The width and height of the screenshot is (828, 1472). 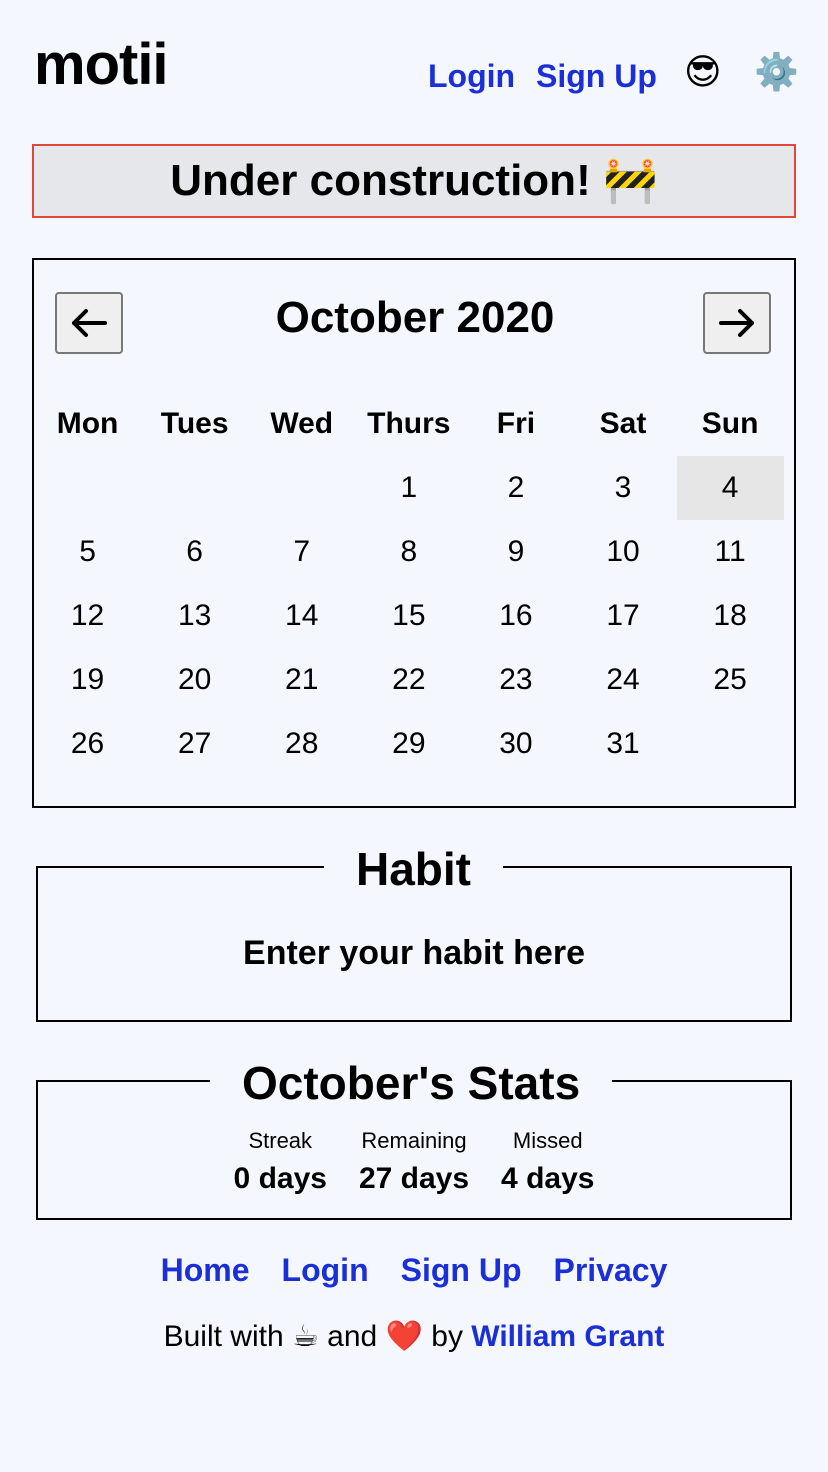 I want to click on next-month-button, so click(x=737, y=323).